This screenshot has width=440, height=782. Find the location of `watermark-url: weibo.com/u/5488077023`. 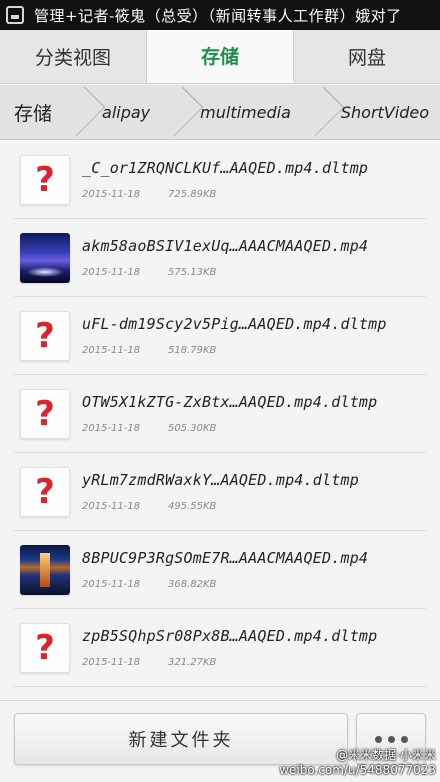

watermark-url: weibo.com/u/5488077023 is located at coordinates (357, 770).